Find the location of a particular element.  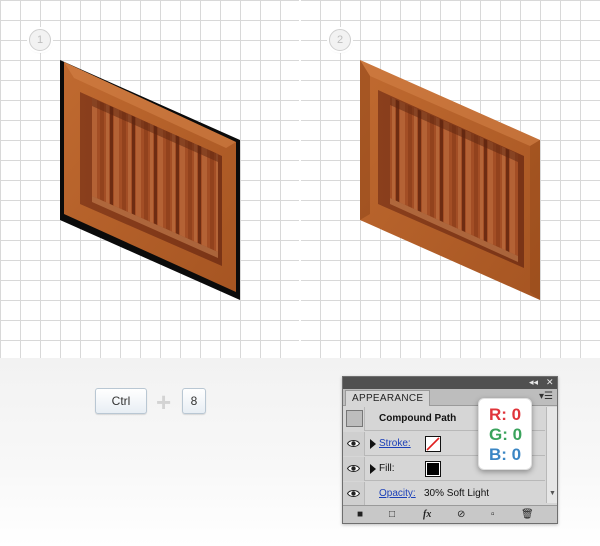

opacity-row: Opacity: 30% Soft Light is located at coordinates (444, 494).